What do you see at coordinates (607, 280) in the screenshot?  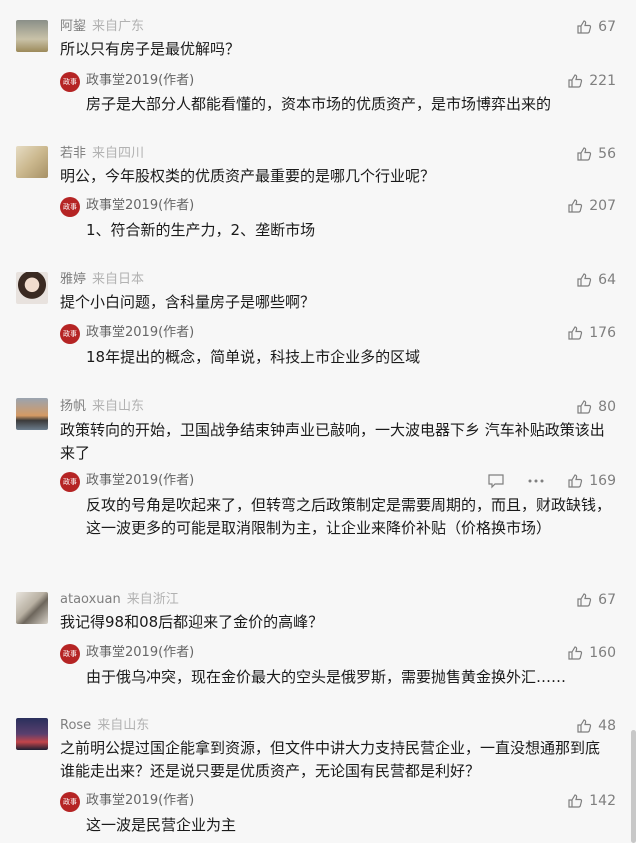 I see `like-count: 64` at bounding box center [607, 280].